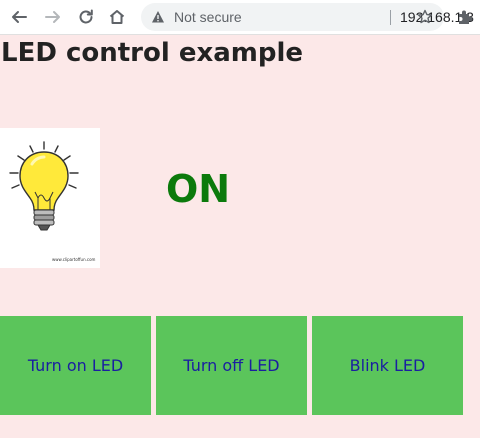 The height and width of the screenshot is (438, 480). Describe the element at coordinates (152, 53) in the screenshot. I see `page-title: LED control example` at that location.